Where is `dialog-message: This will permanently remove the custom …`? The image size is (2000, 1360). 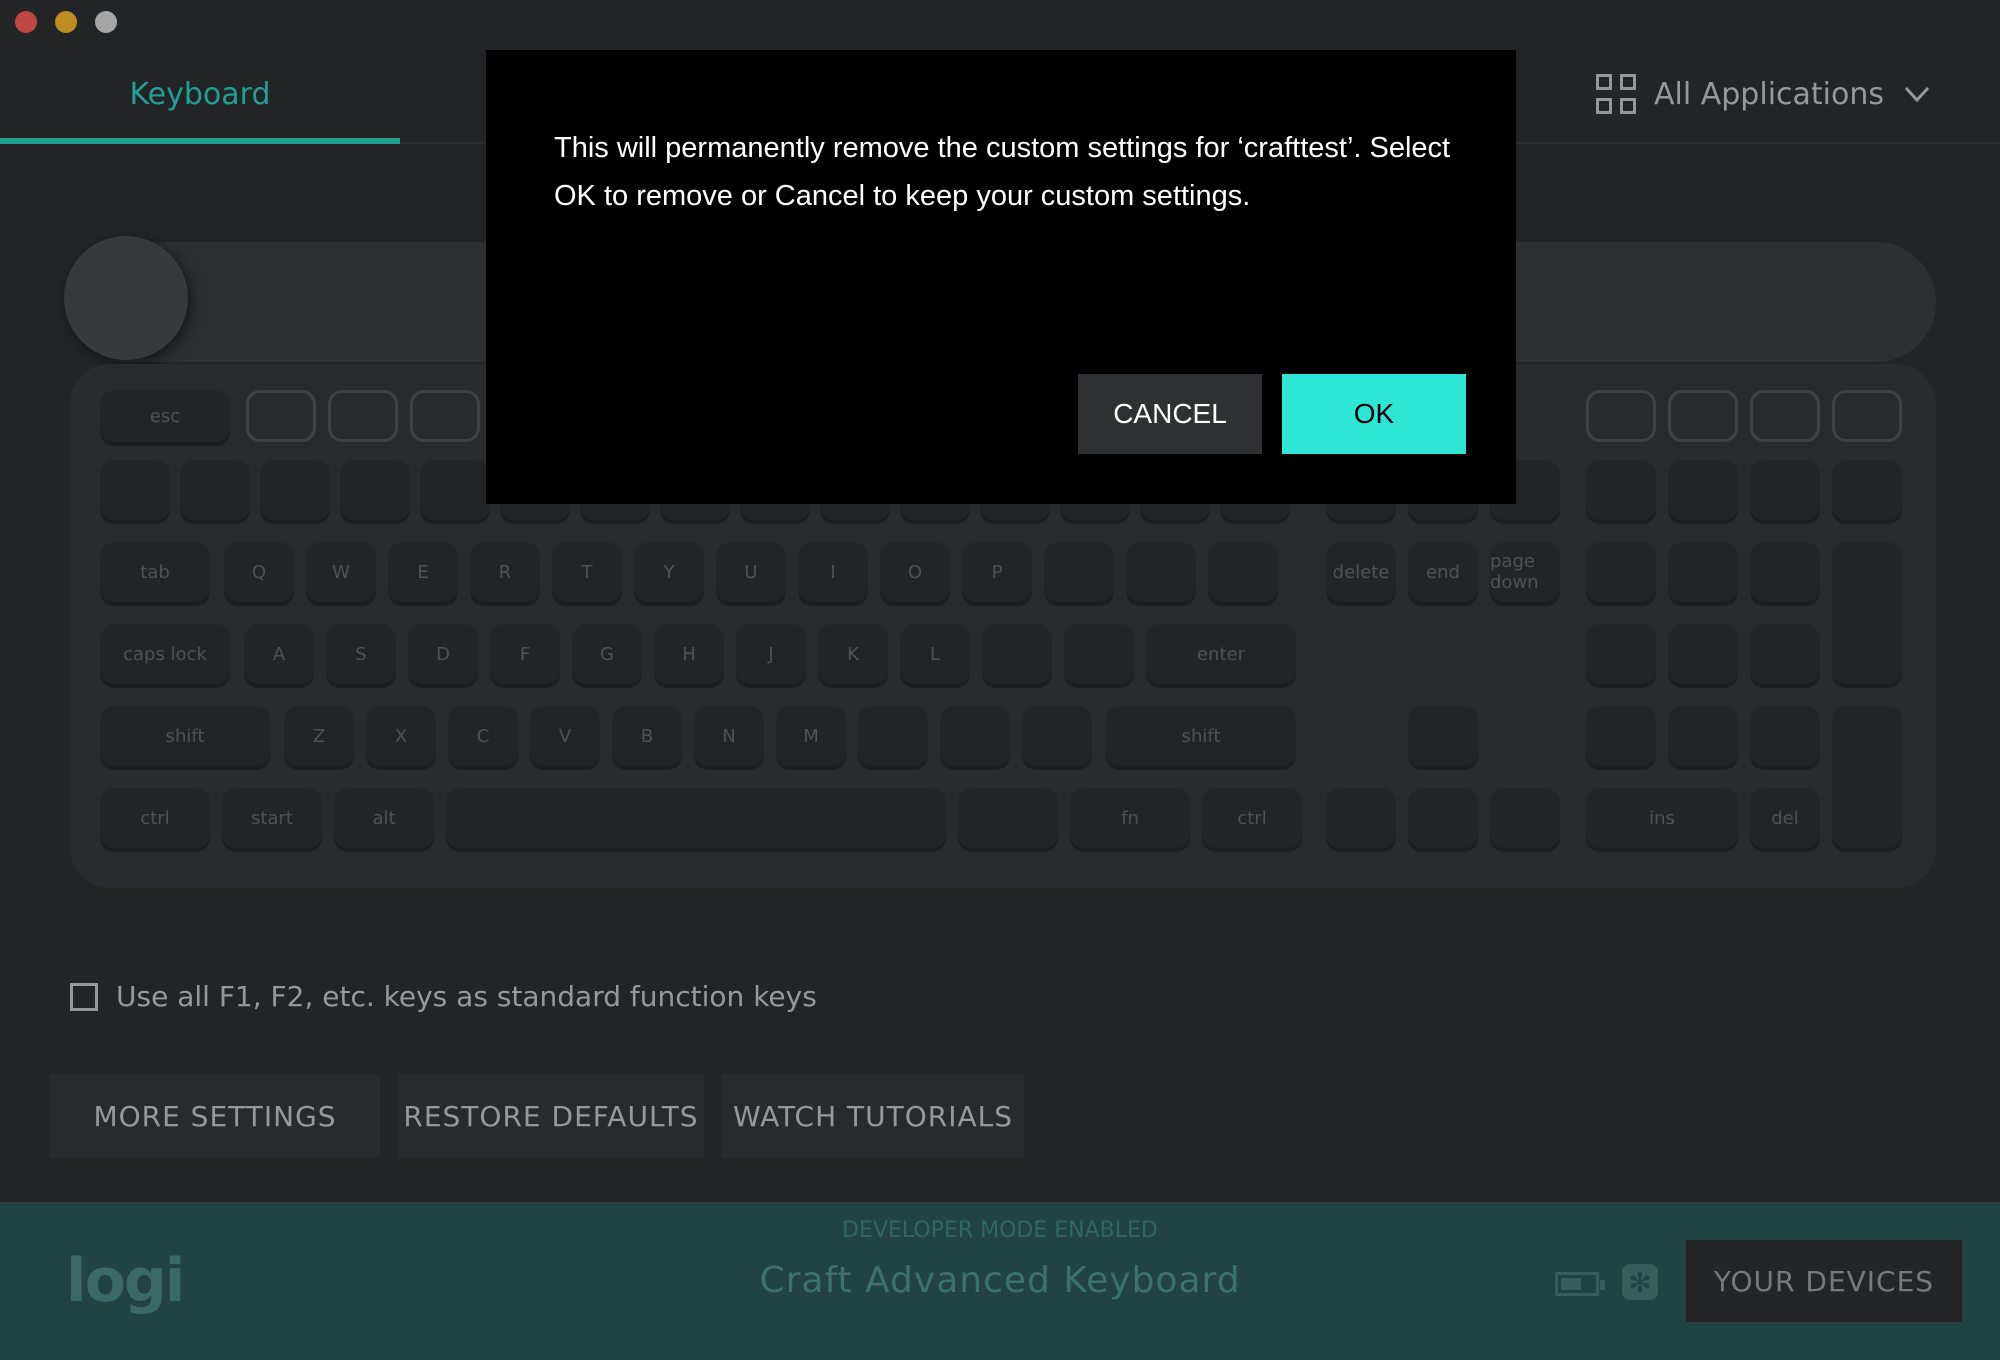 dialog-message: This will permanently remove the custom … is located at coordinates (1002, 172).